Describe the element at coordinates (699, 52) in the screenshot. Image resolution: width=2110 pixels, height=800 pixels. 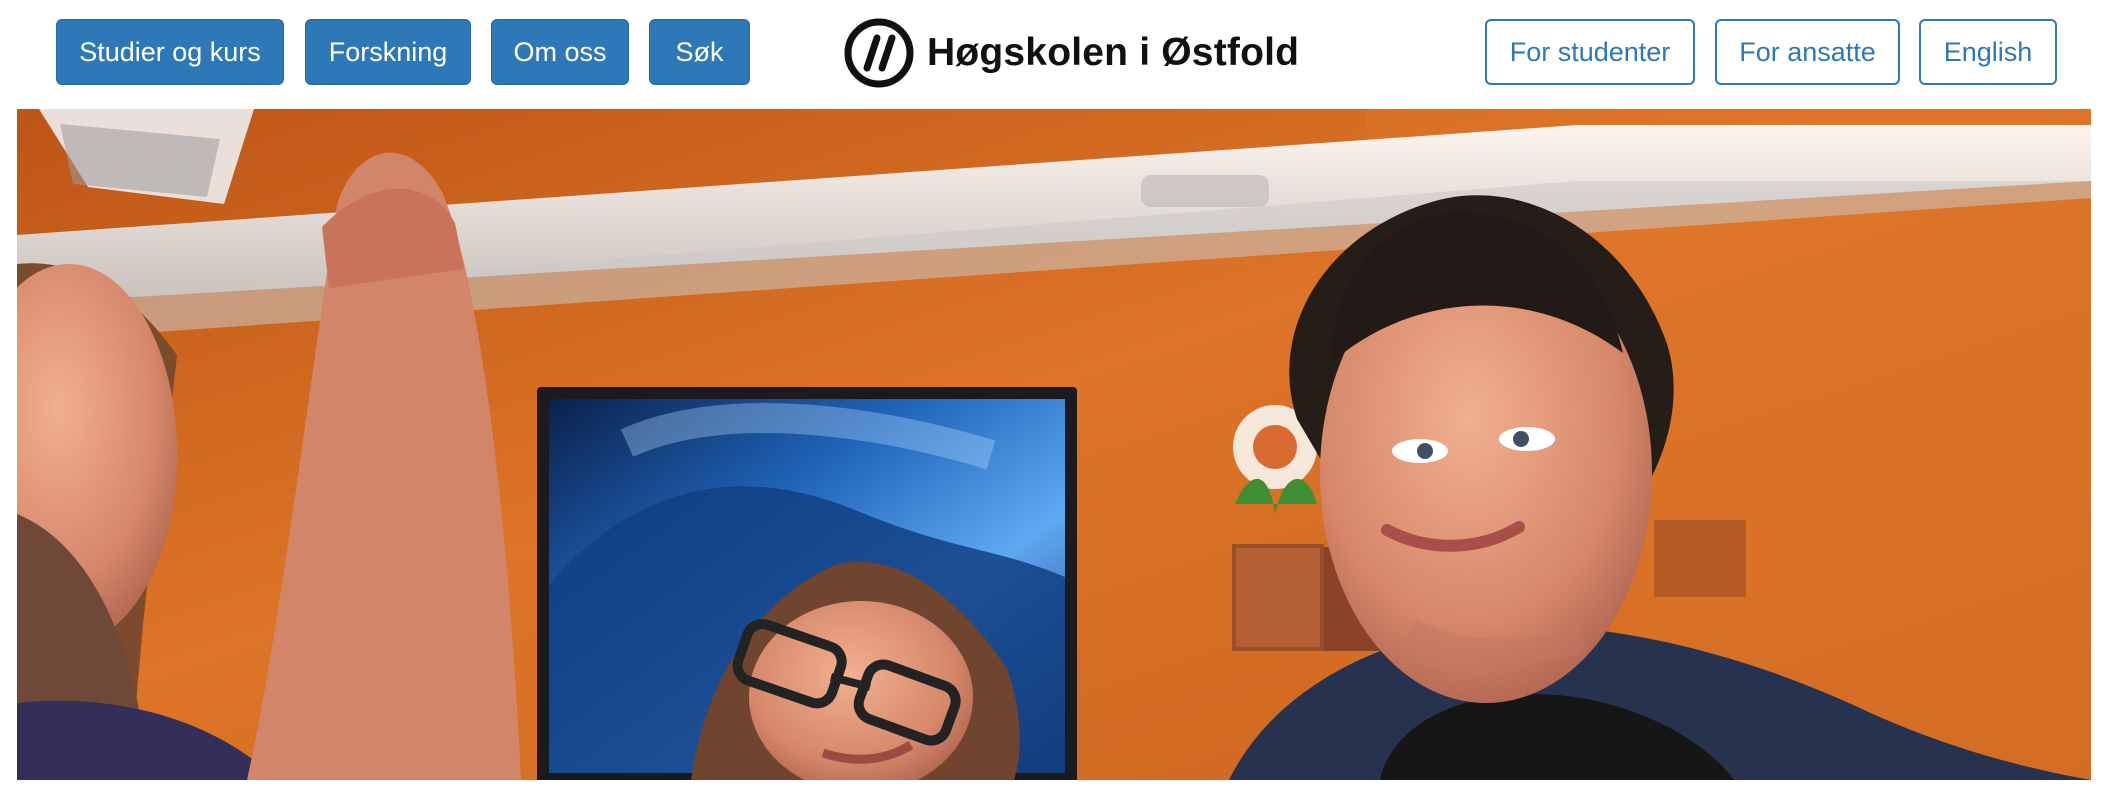
I see `search-button: Søk` at that location.